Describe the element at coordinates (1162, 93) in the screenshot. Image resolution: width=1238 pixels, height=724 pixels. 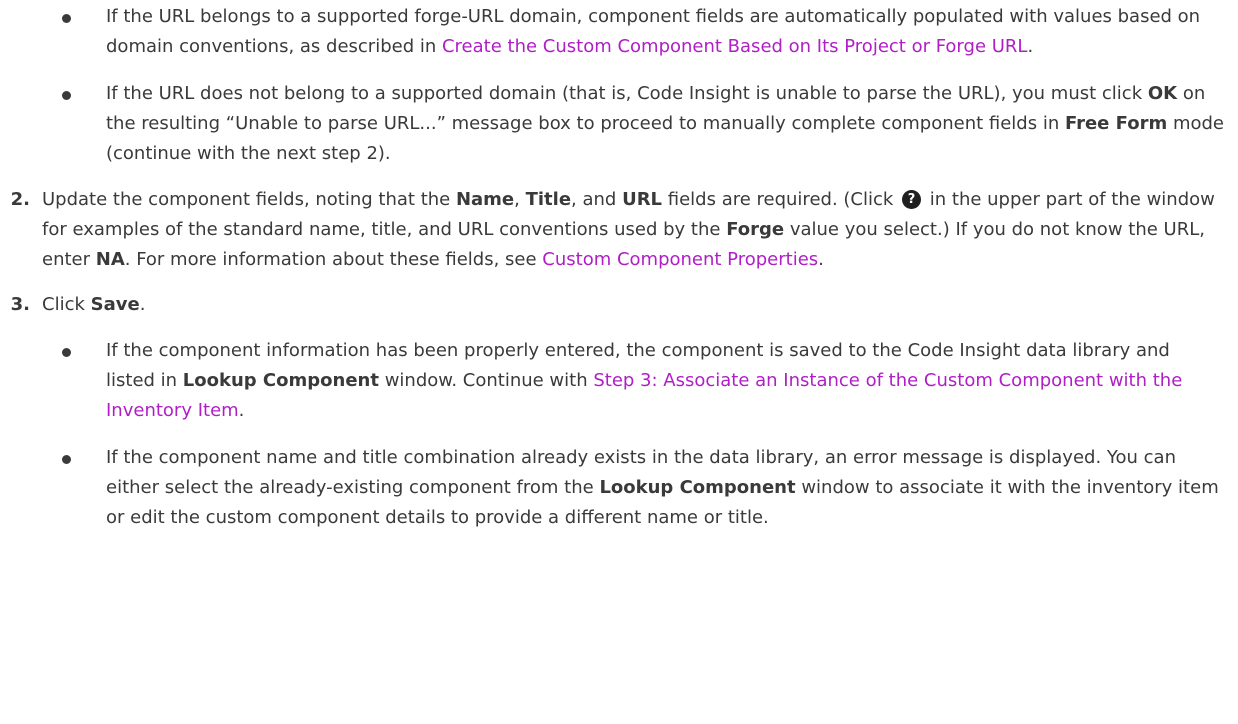
I see `ok-term: OK` at that location.